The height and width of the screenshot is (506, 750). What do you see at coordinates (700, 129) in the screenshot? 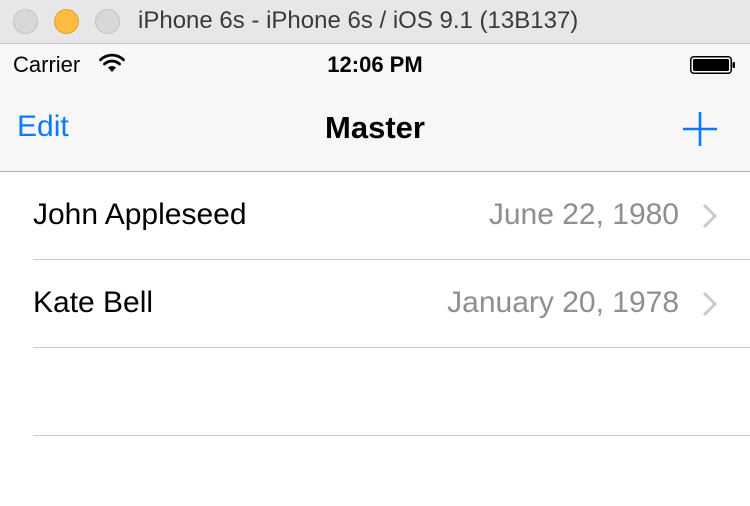
I see `plus-icon` at bounding box center [700, 129].